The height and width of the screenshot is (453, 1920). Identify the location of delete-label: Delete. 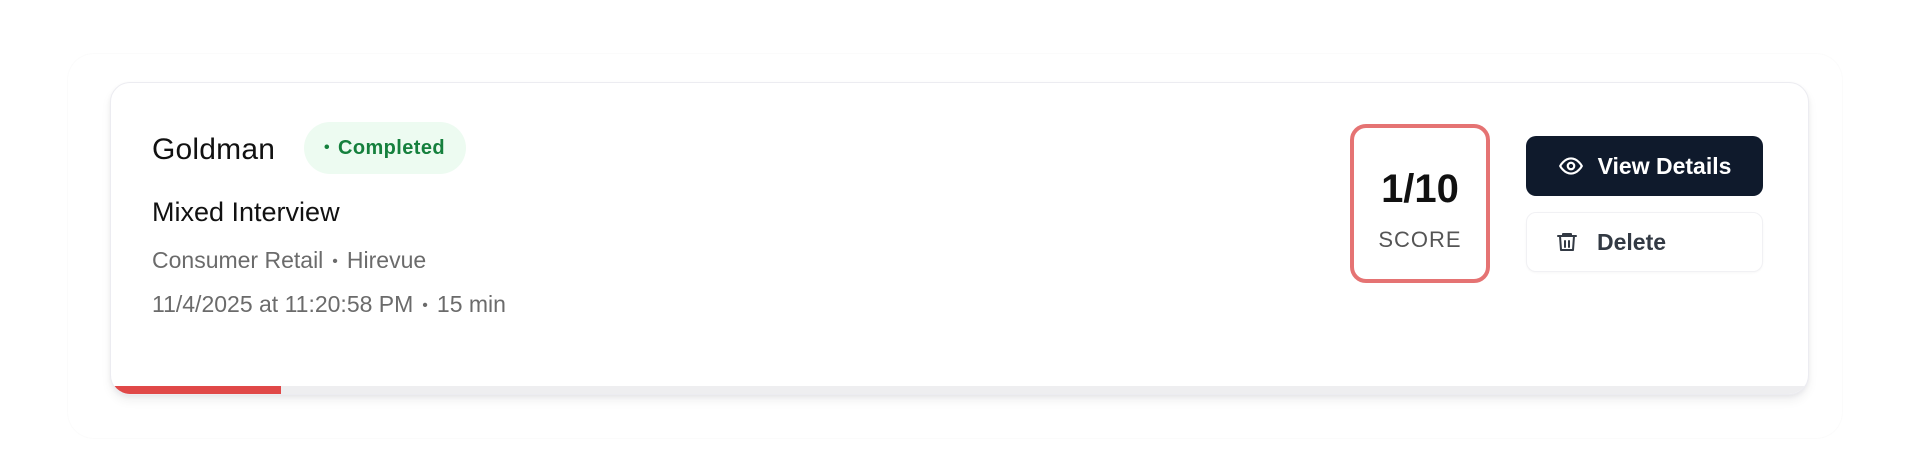
(1632, 241).